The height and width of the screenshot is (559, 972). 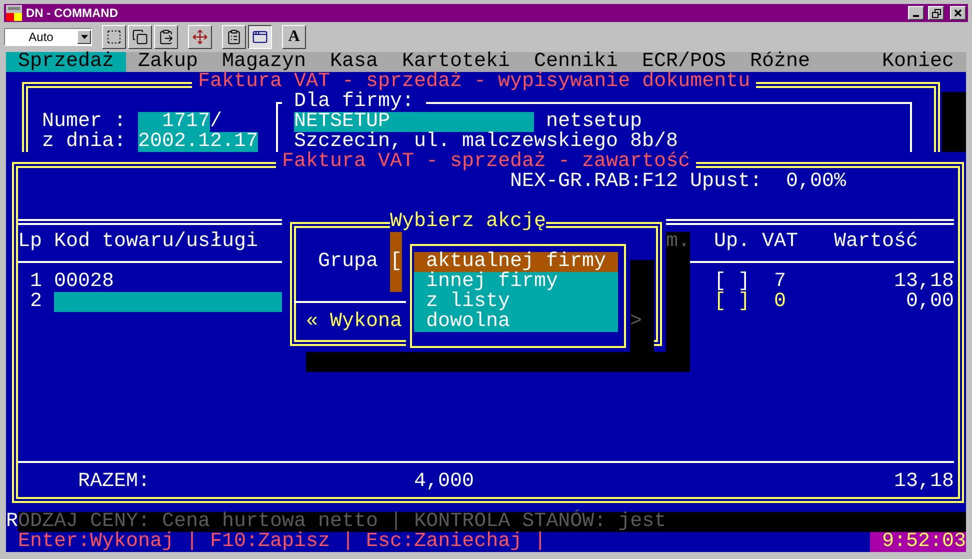 What do you see at coordinates (918, 542) in the screenshot?
I see `clock: 9:52:03` at bounding box center [918, 542].